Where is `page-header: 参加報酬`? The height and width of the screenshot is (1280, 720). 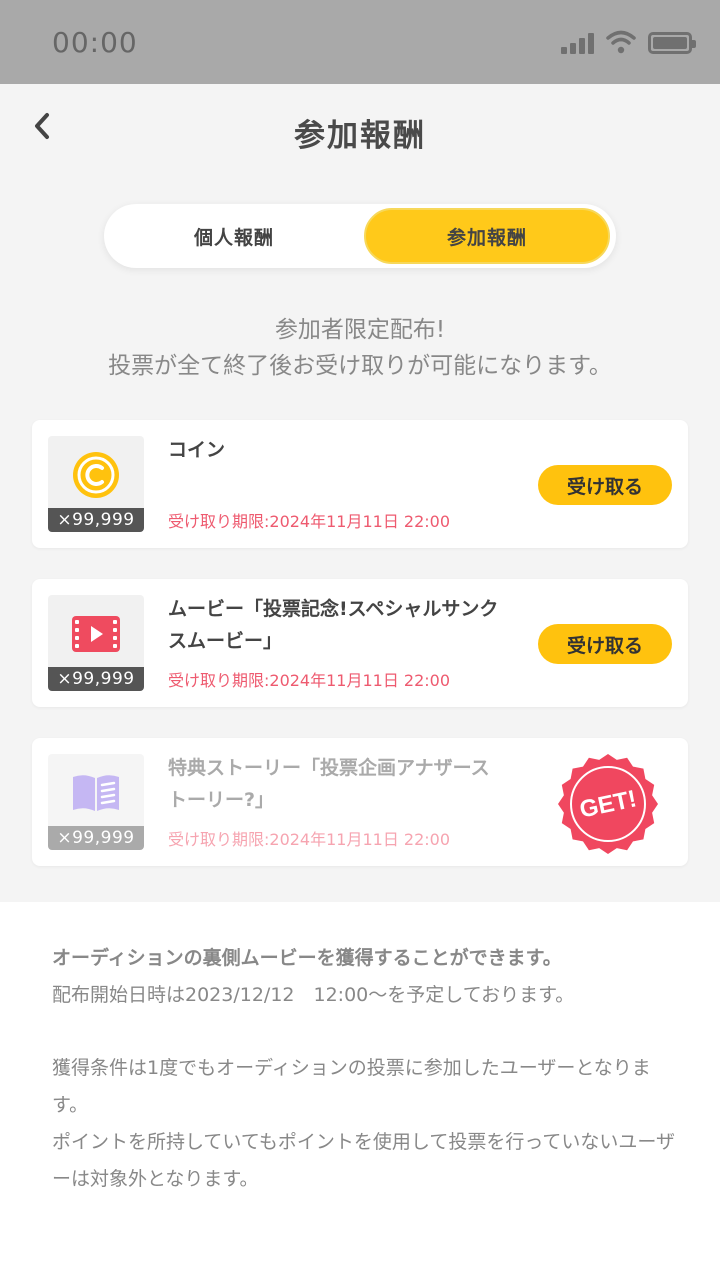 page-header: 参加報酬 is located at coordinates (360, 132).